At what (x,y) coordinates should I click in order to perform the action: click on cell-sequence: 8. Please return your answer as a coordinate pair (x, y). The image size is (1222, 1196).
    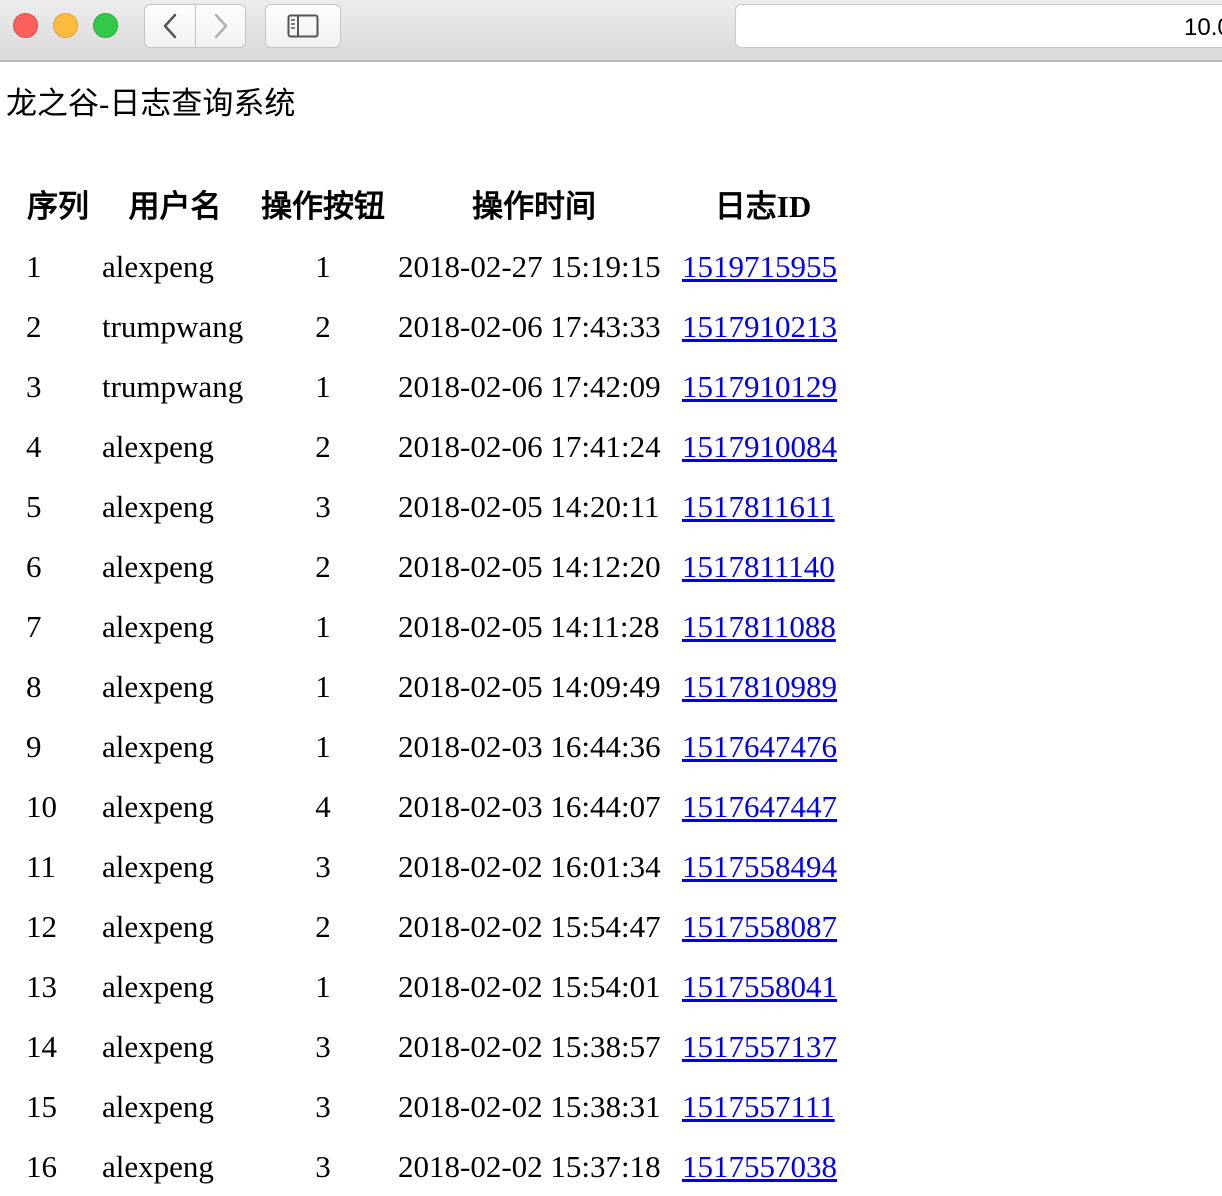
    Looking at the image, I should click on (34, 686).